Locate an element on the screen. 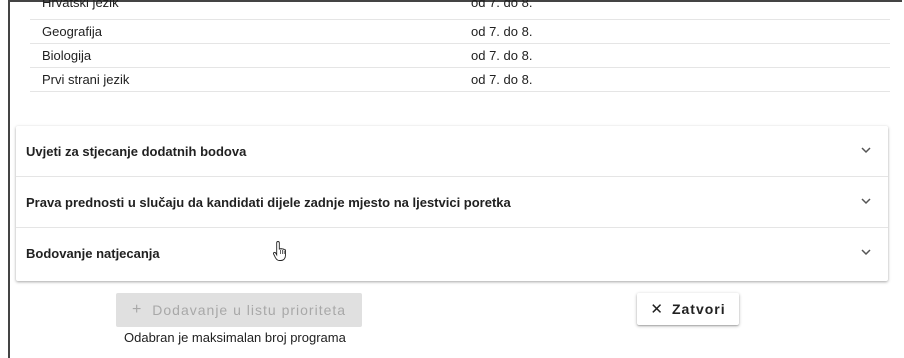  add-to-priority-list-button: + Dodavanje u listu prioriteta is located at coordinates (239, 310).